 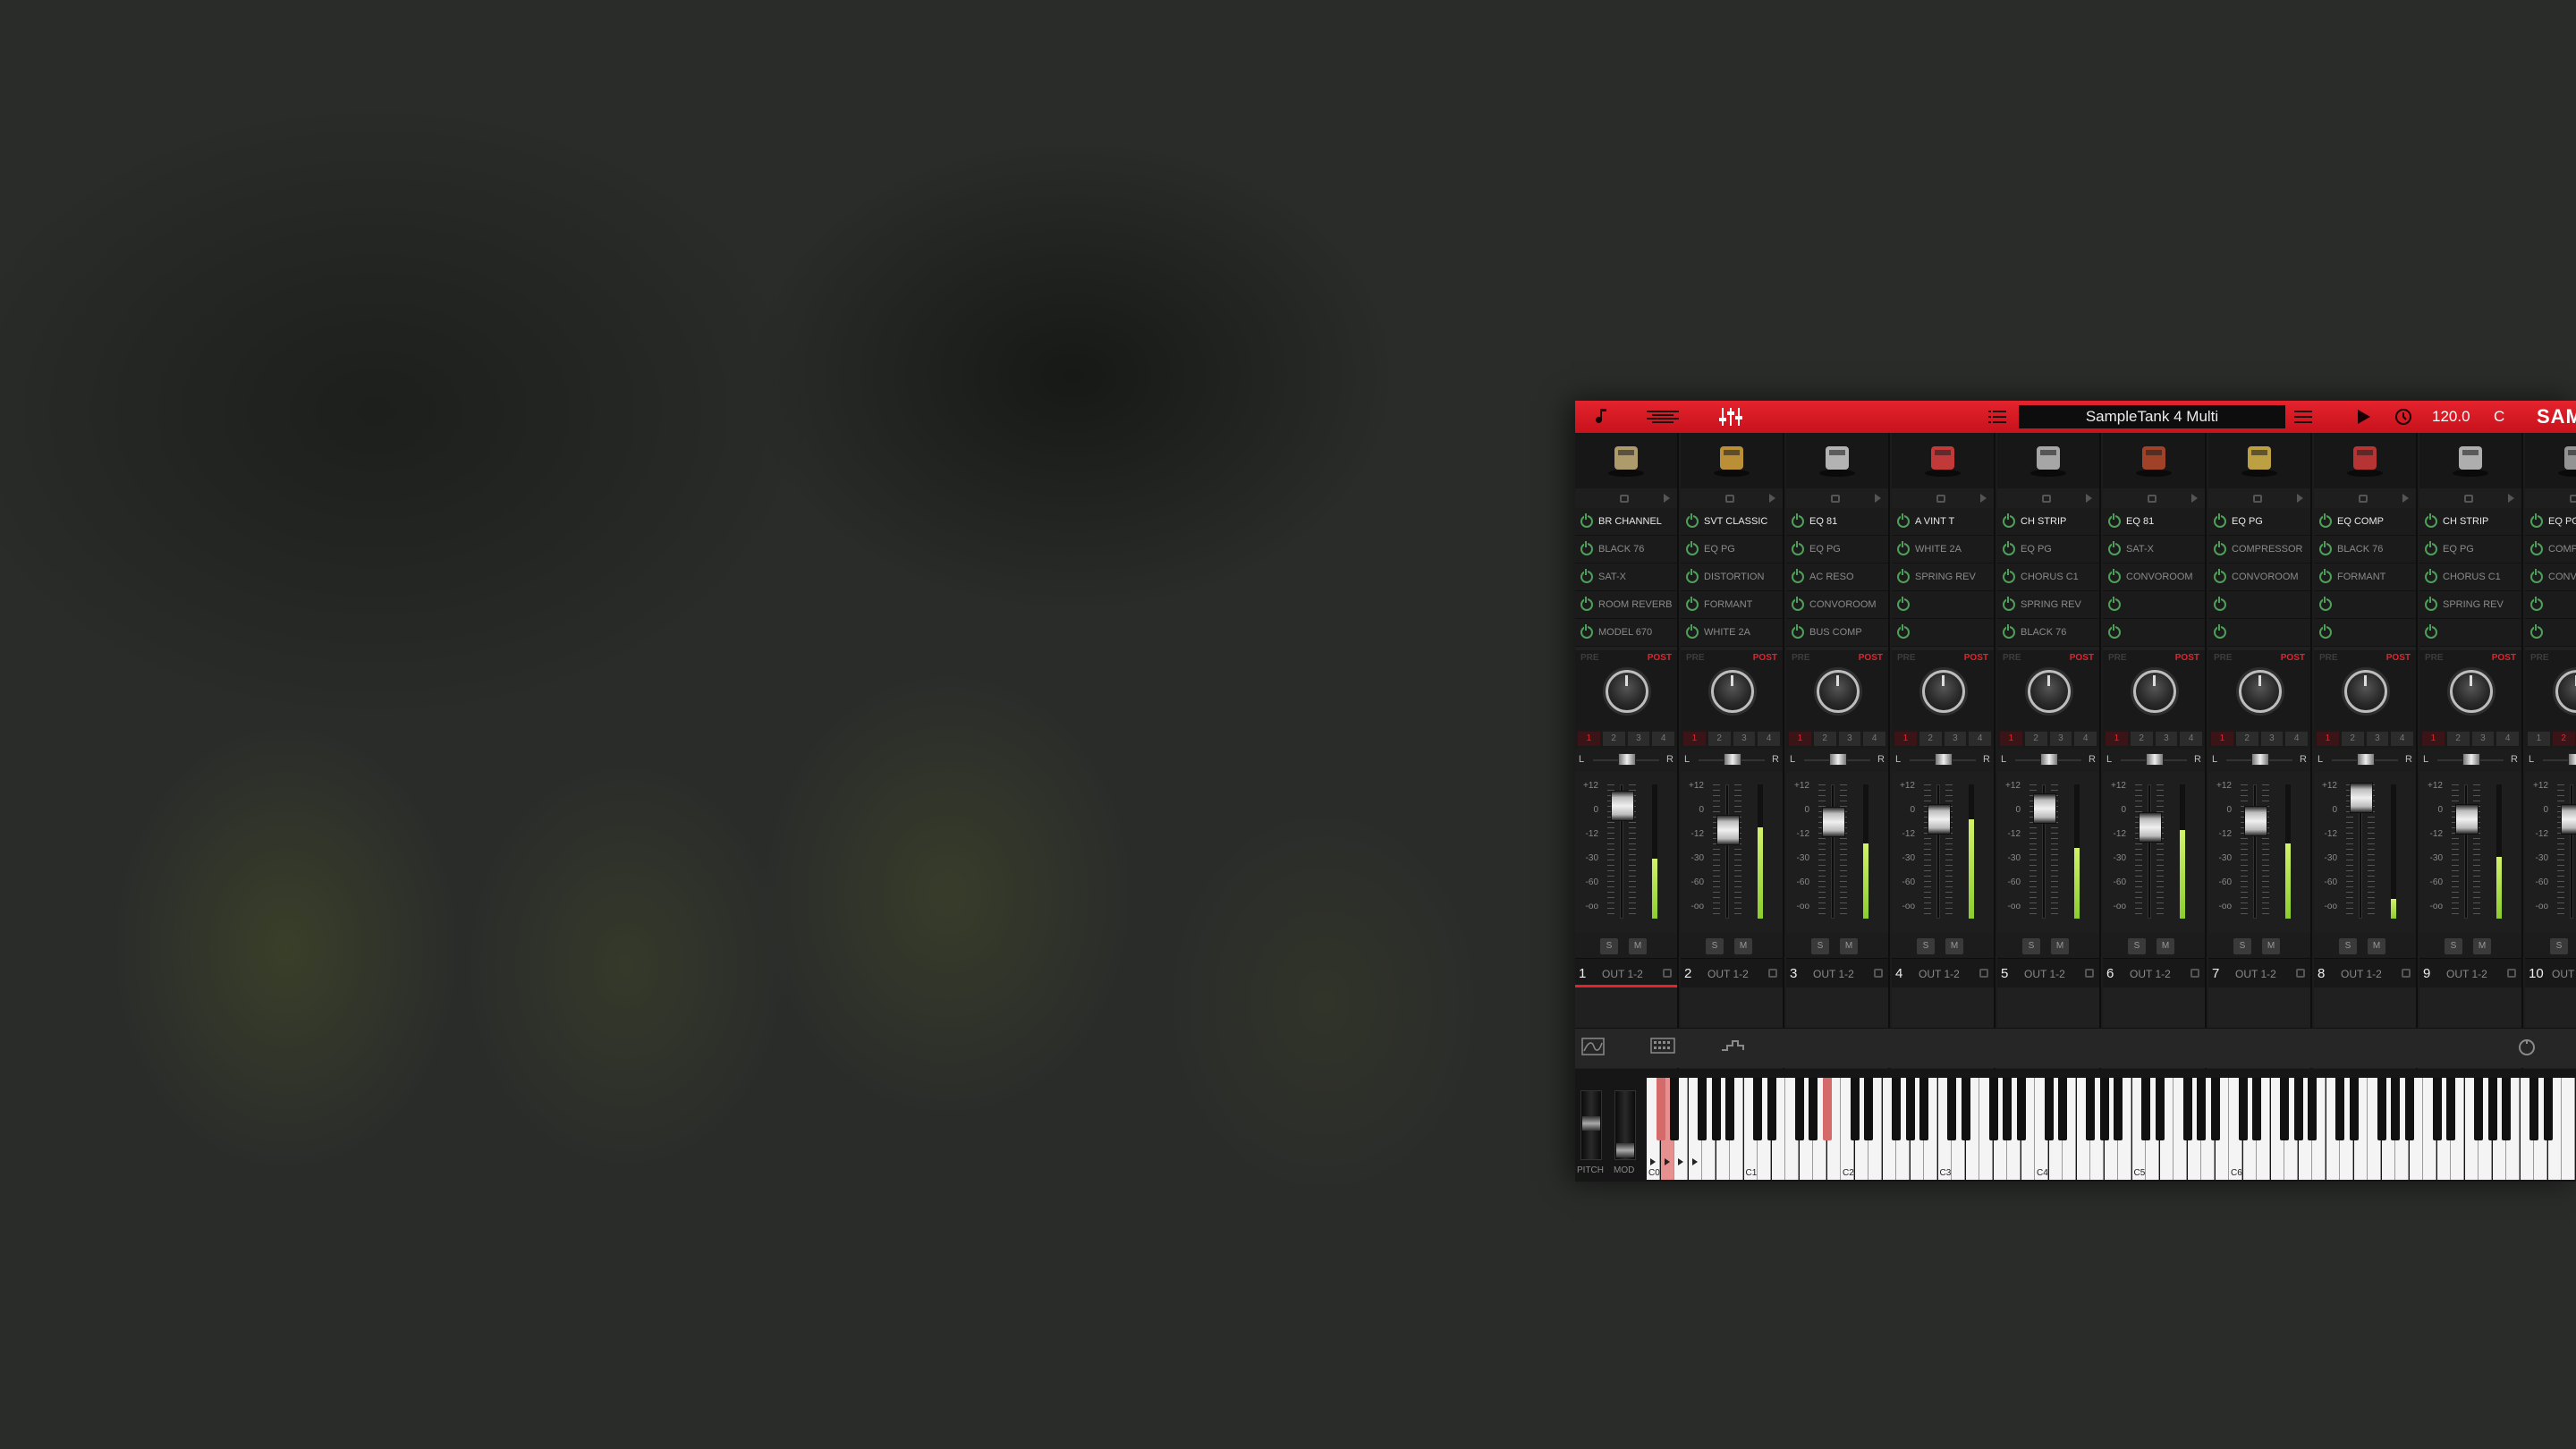 What do you see at coordinates (1626, 522) in the screenshot?
I see `fx-slot: BR CHANNEL` at bounding box center [1626, 522].